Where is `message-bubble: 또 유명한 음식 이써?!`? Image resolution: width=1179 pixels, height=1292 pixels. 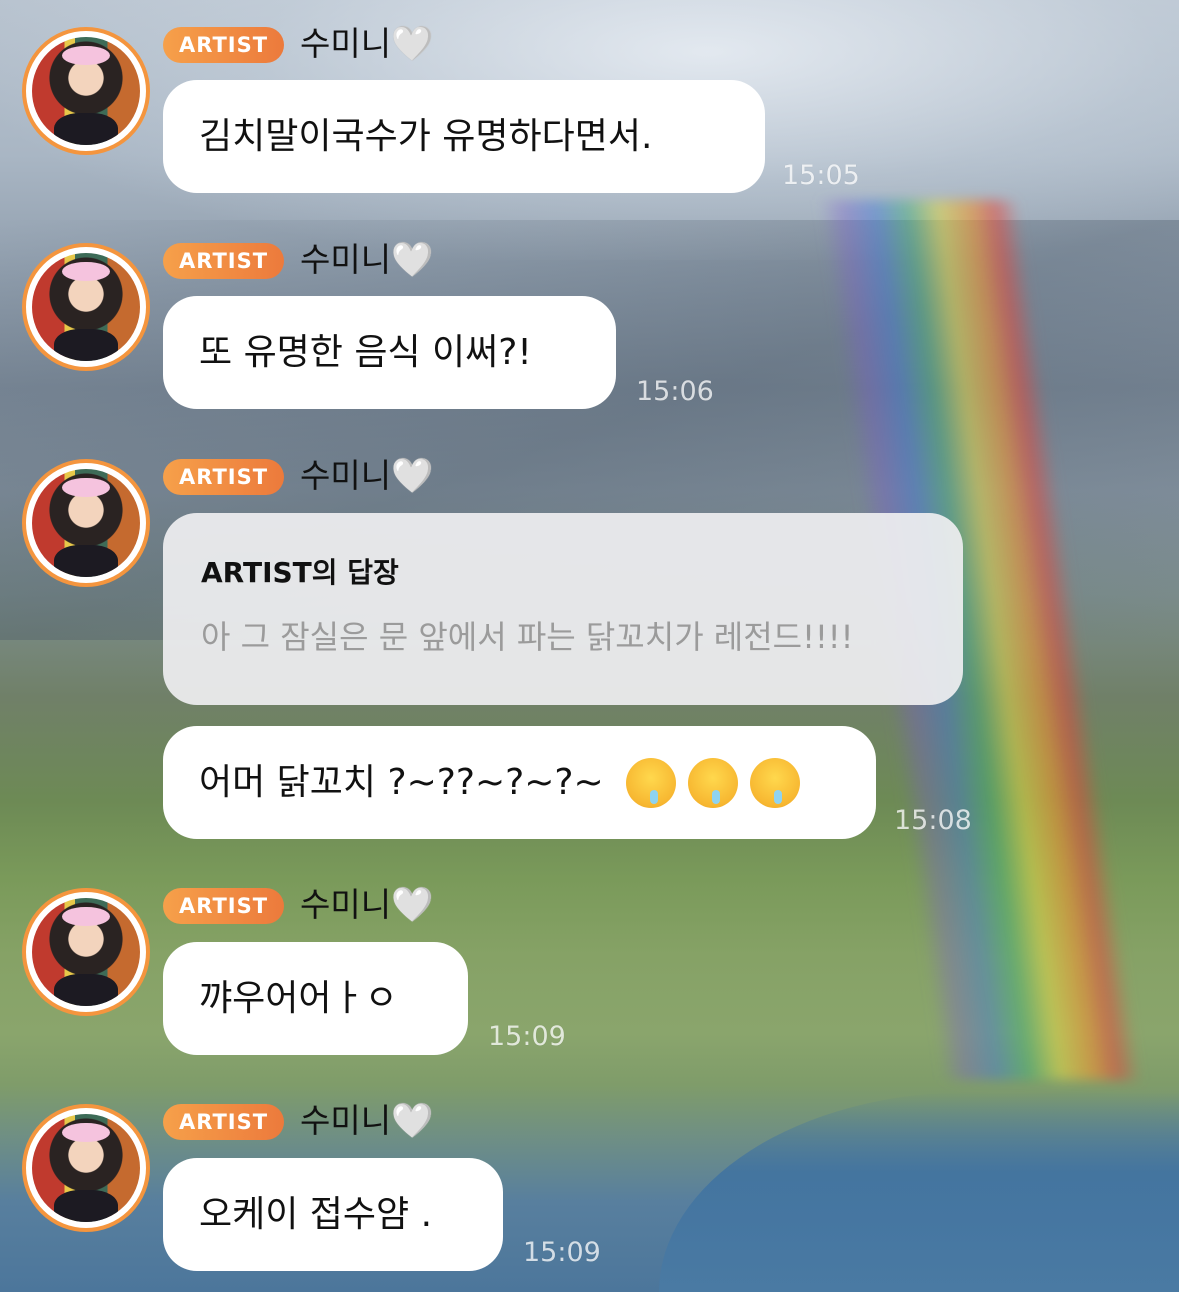 message-bubble: 또 유명한 음식 이써?! is located at coordinates (389, 352).